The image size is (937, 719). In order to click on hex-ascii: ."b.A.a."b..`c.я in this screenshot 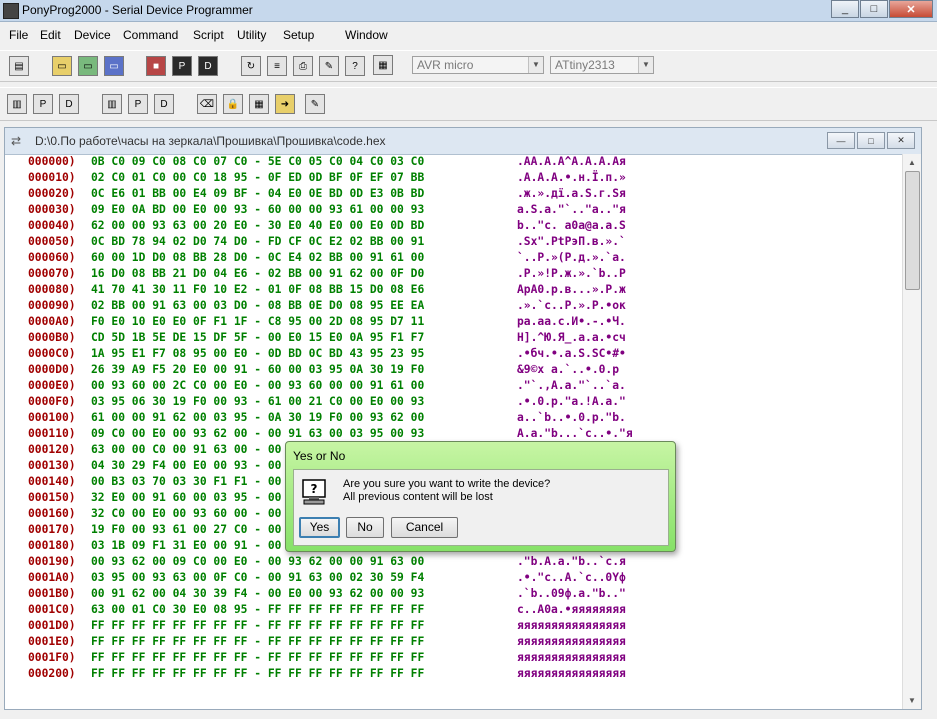, I will do `click(571, 561)`.